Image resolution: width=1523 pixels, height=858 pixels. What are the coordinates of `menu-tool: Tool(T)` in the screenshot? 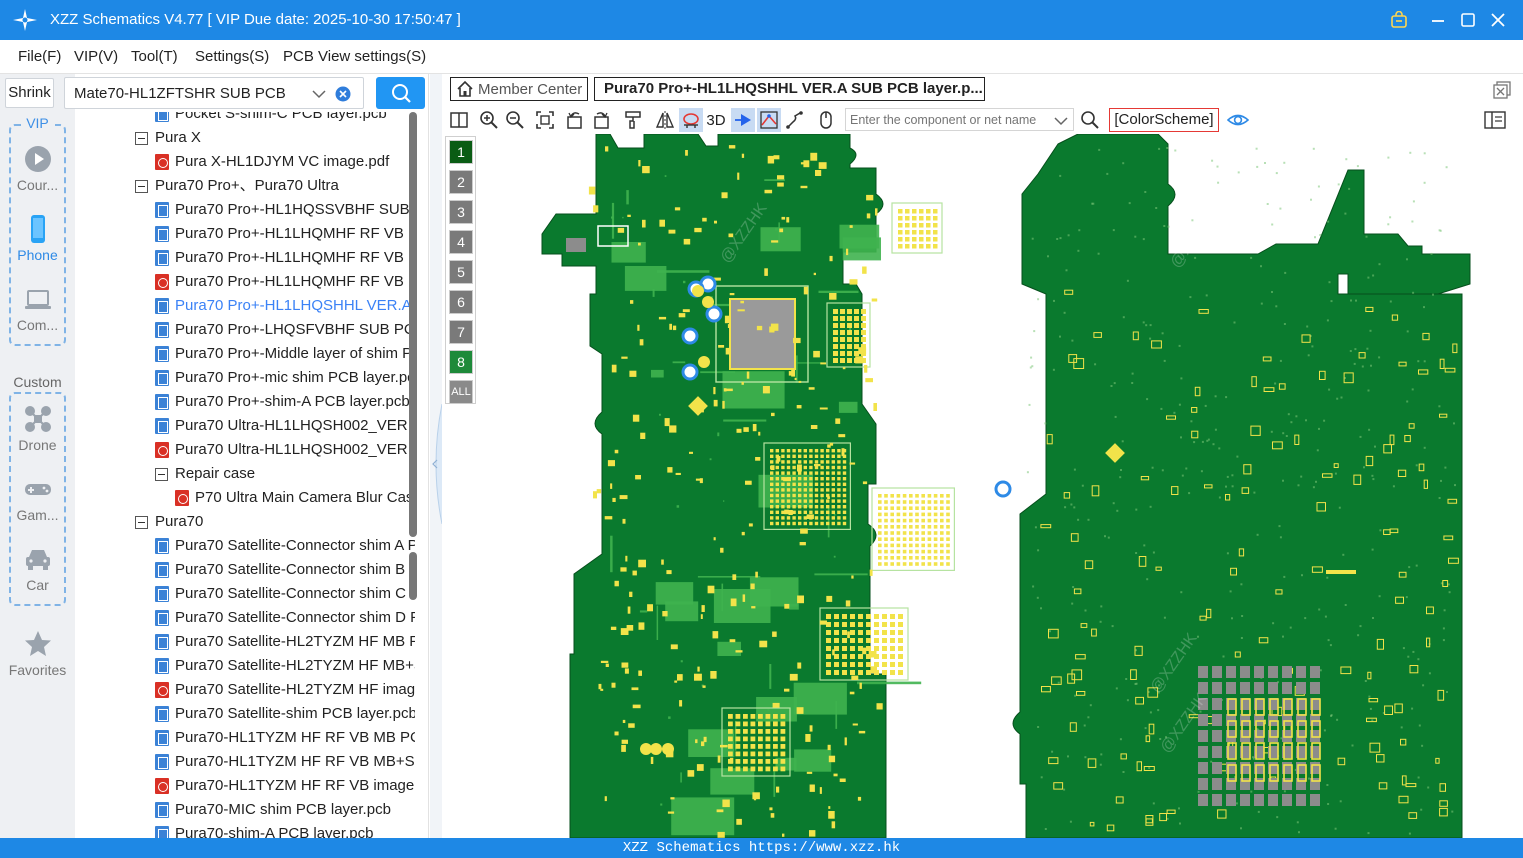 It's located at (154, 56).